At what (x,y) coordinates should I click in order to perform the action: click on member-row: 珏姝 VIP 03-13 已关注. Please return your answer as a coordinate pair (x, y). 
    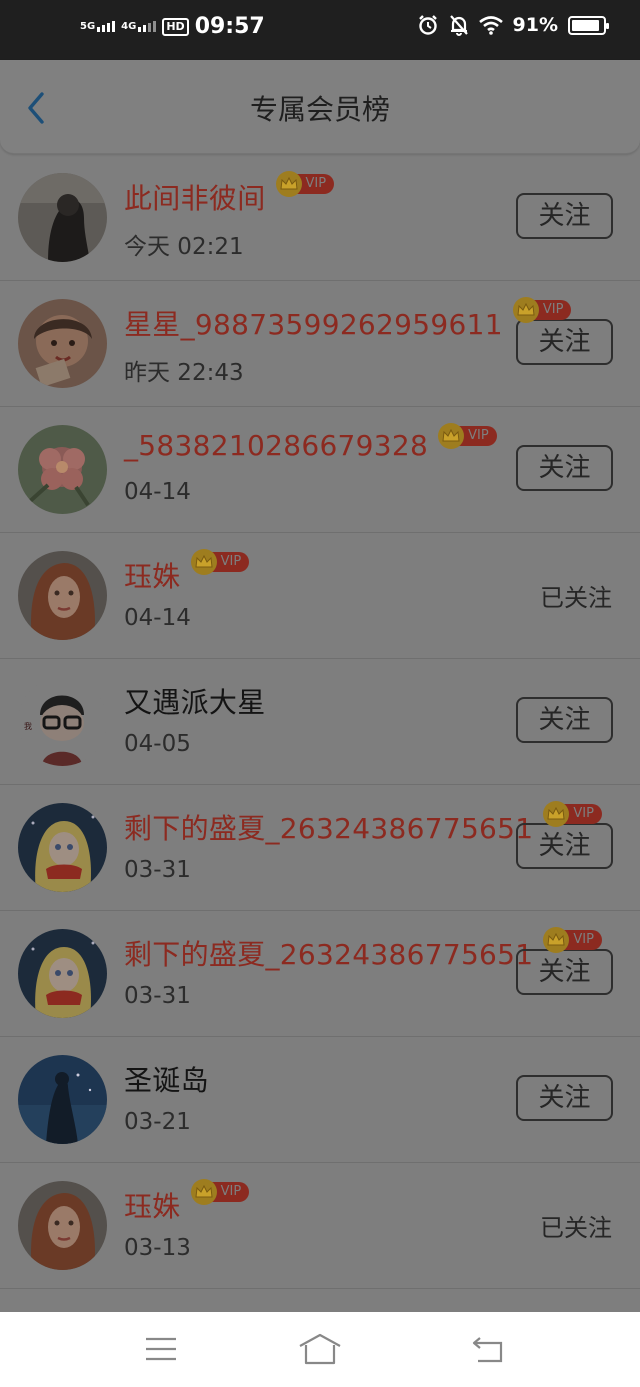
    Looking at the image, I should click on (320, 1226).